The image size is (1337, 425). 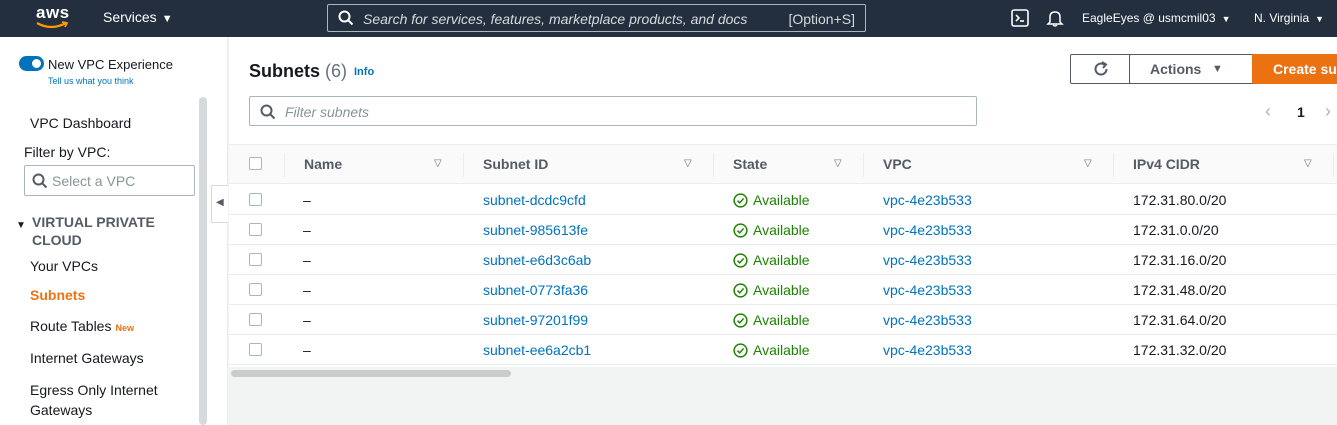 I want to click on column-header-subnet-id: Subnet ID, so click(x=515, y=164).